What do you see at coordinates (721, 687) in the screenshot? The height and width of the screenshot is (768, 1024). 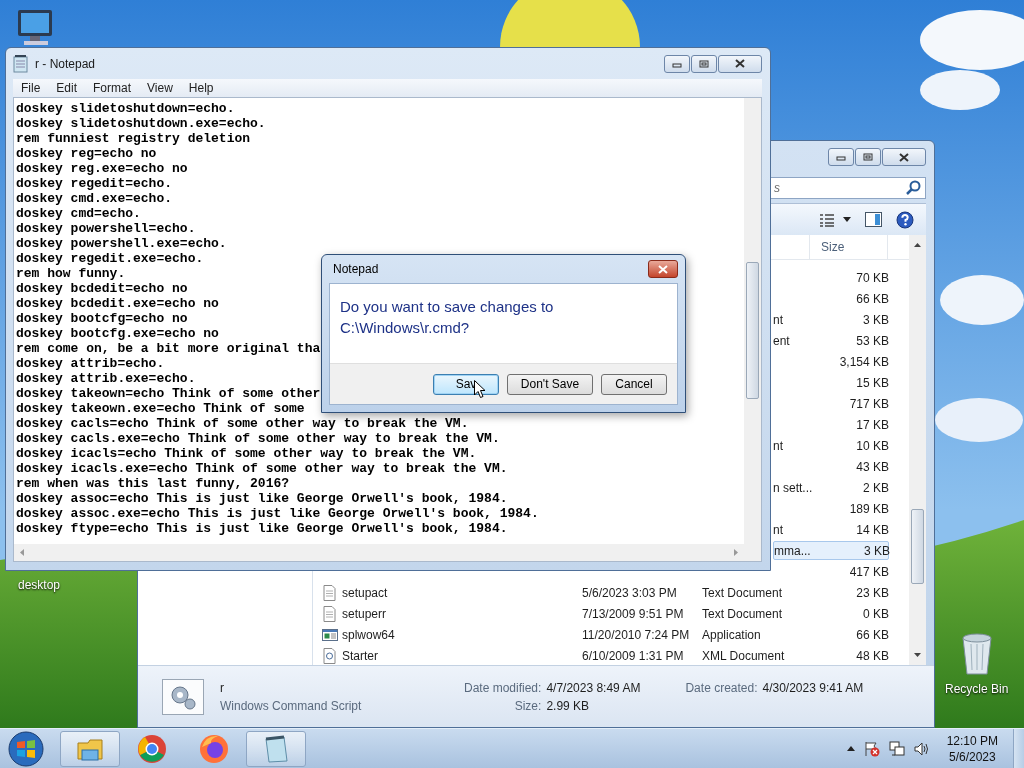 I see `detail-label: Date created:` at bounding box center [721, 687].